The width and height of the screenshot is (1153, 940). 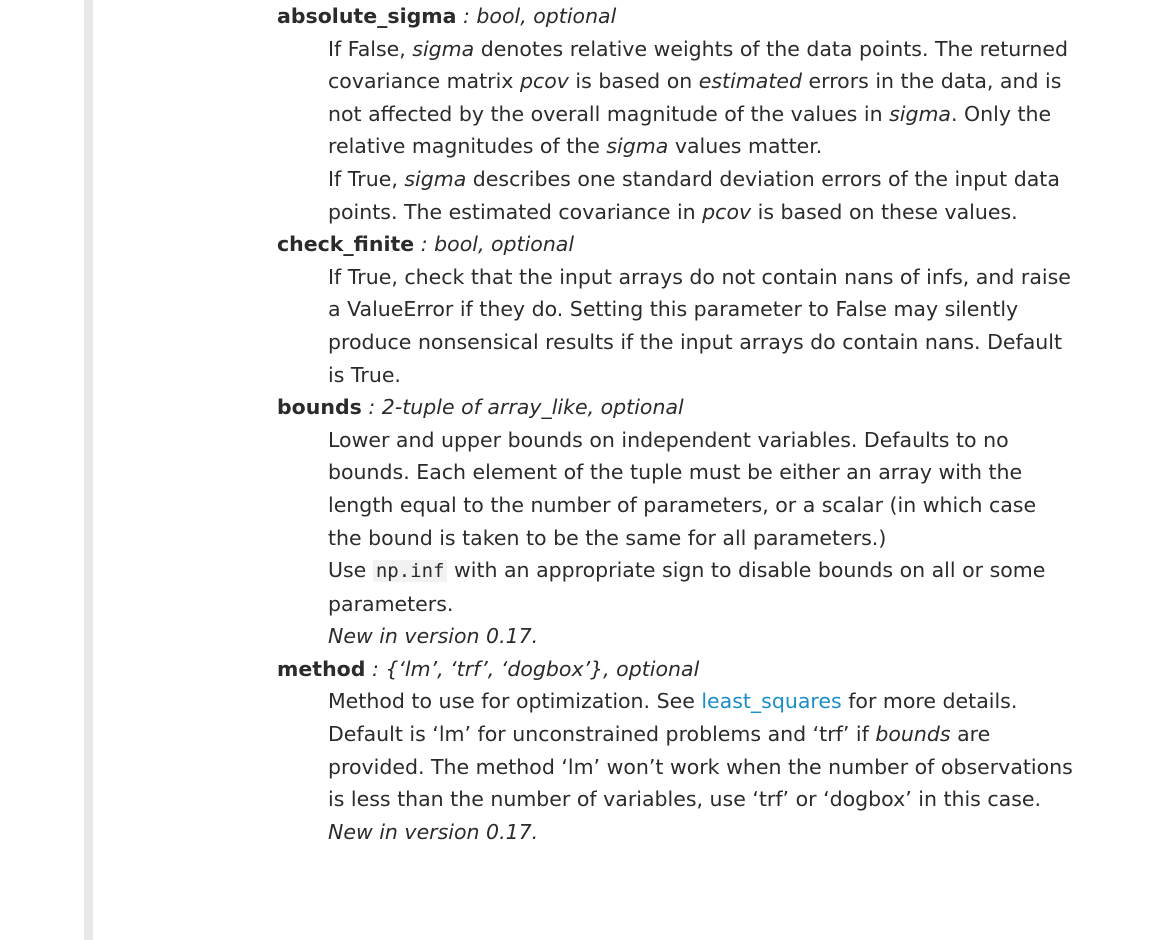 What do you see at coordinates (410, 571) in the screenshot?
I see `inline-code: np.inf` at bounding box center [410, 571].